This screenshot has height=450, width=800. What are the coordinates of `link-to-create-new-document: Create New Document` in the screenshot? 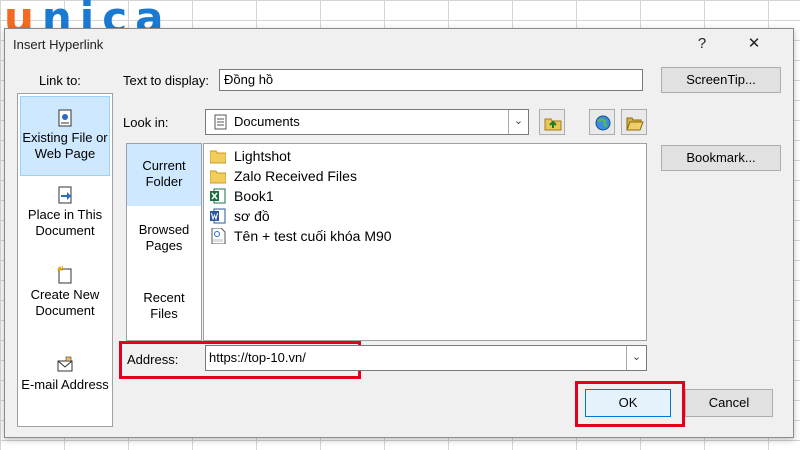 It's located at (65, 292).